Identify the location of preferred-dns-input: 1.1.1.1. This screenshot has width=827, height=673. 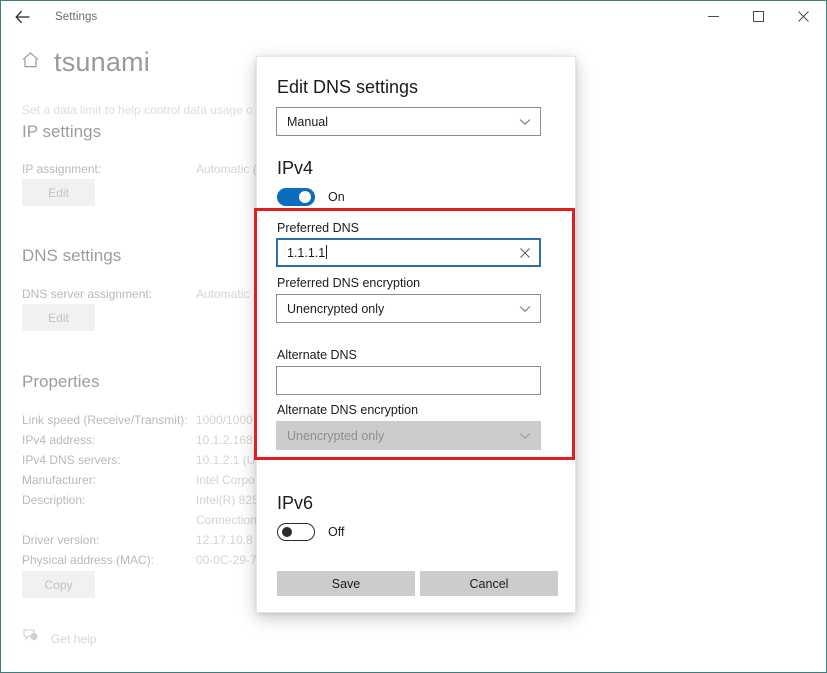
(408, 252).